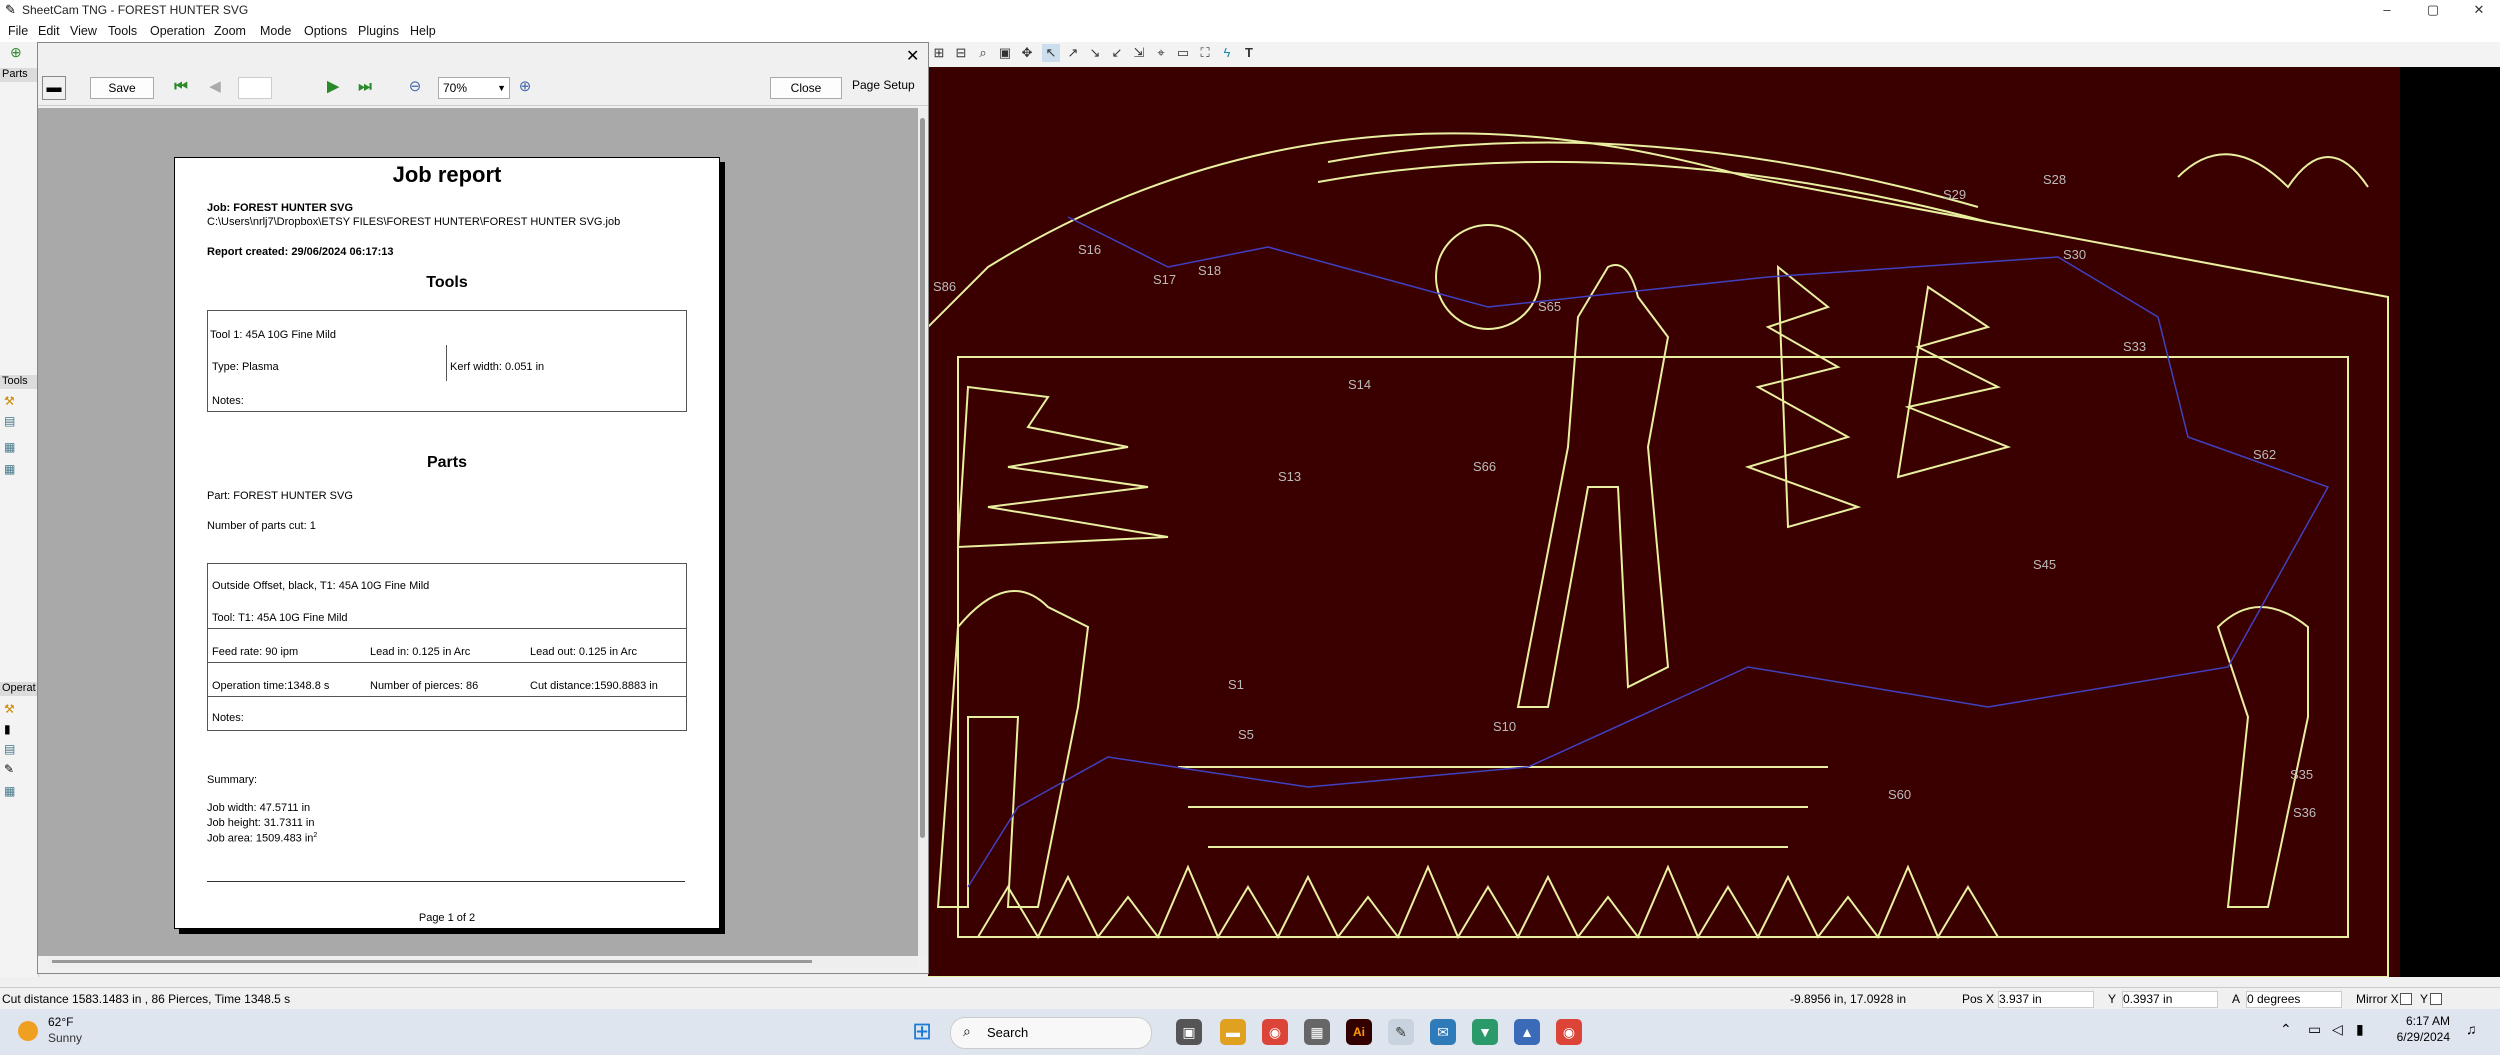  Describe the element at coordinates (1189, 1032) in the screenshot. I see `task-view-icon: ▣` at that location.